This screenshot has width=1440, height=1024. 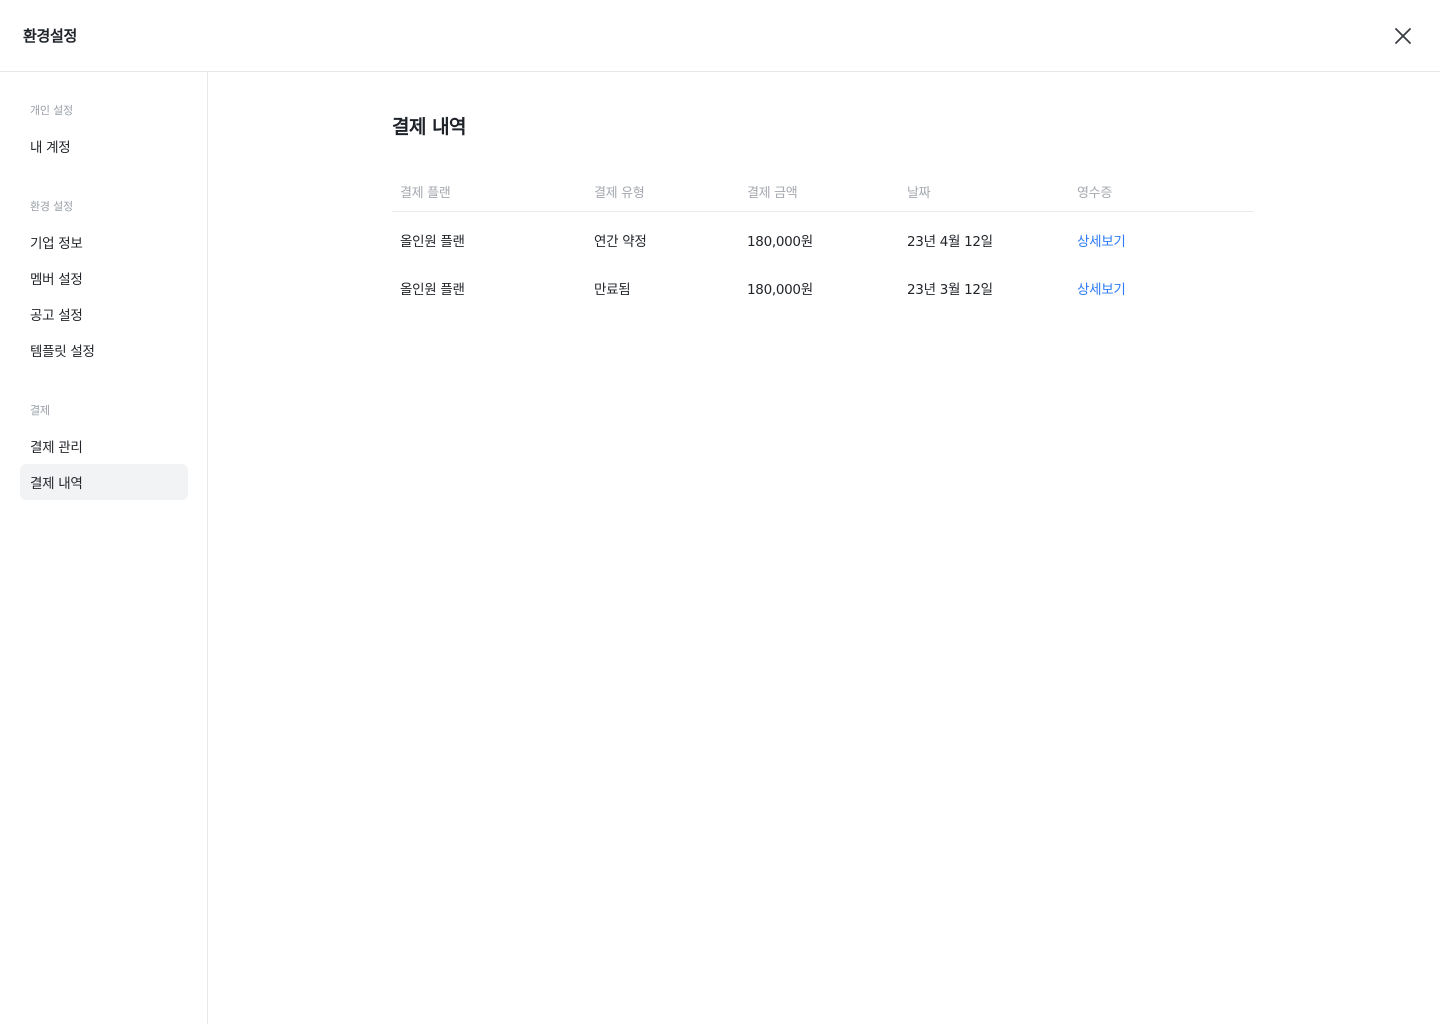 I want to click on cell-date: 23년 3월 12일, so click(x=950, y=290).